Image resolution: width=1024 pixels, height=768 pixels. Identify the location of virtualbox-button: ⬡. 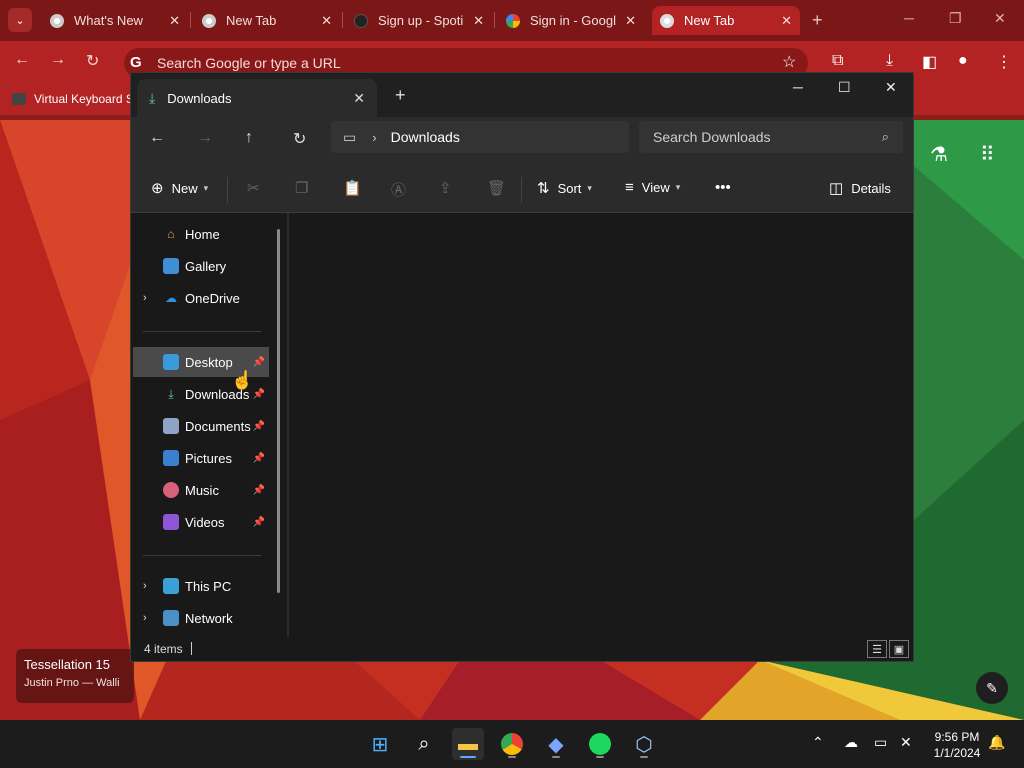
(644, 744).